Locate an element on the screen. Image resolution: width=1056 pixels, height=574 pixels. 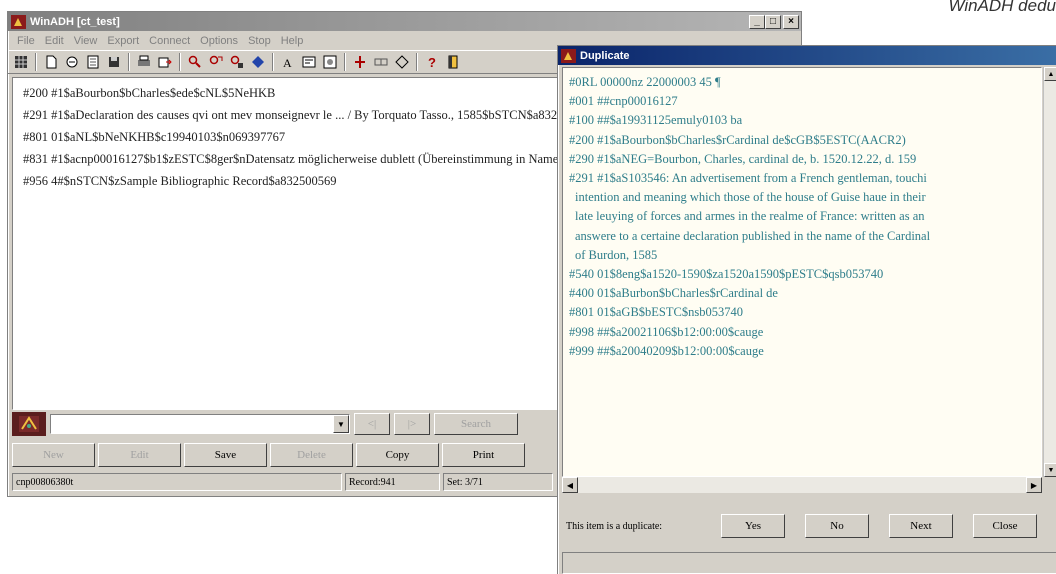
close-dialog-button: Close is located at coordinates (1005, 526).